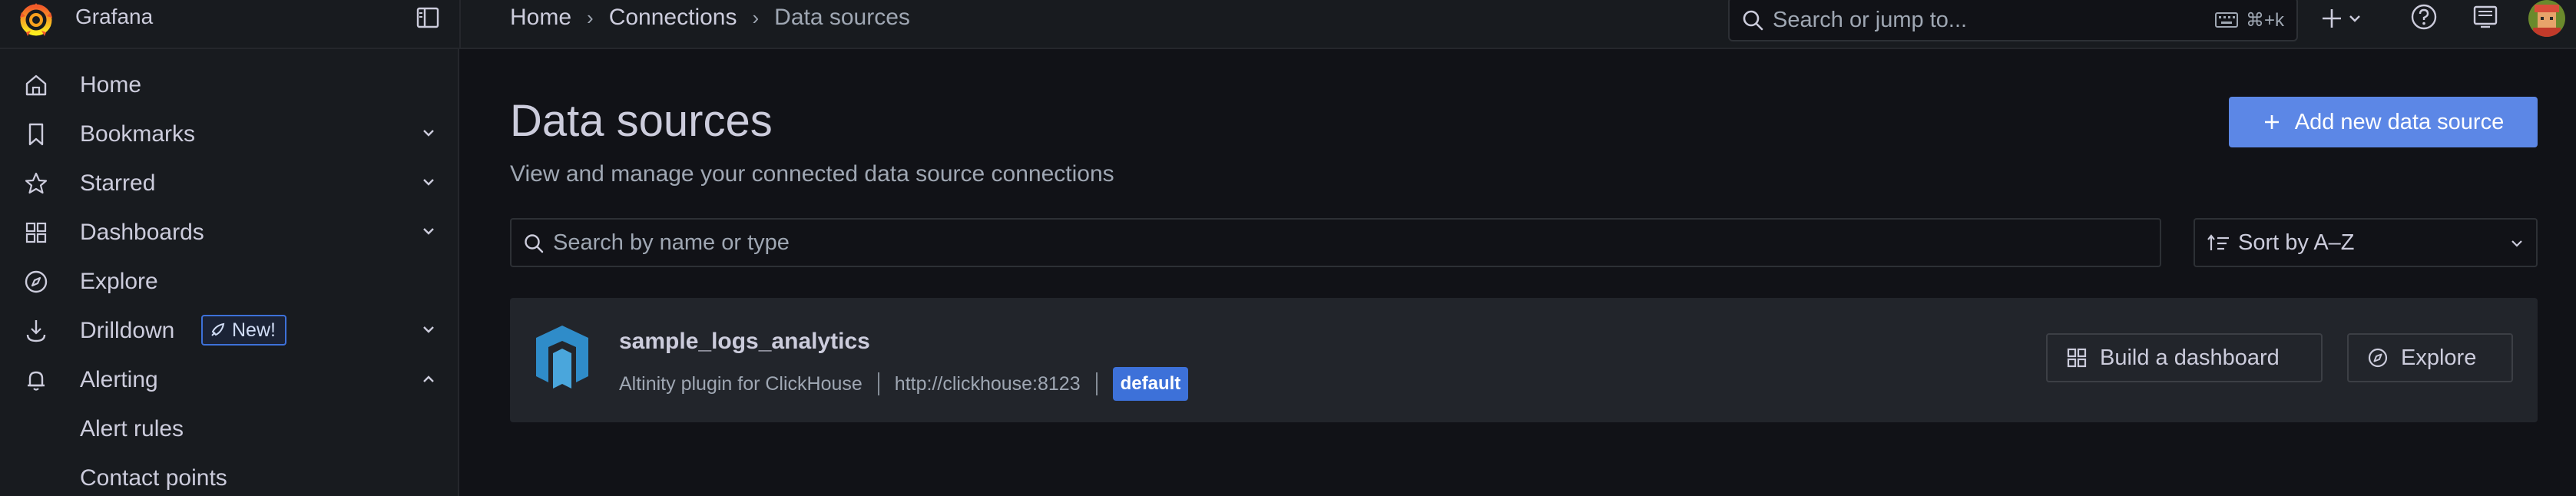 This screenshot has height=496, width=2576. What do you see at coordinates (2271, 122) in the screenshot?
I see `plus-icon` at bounding box center [2271, 122].